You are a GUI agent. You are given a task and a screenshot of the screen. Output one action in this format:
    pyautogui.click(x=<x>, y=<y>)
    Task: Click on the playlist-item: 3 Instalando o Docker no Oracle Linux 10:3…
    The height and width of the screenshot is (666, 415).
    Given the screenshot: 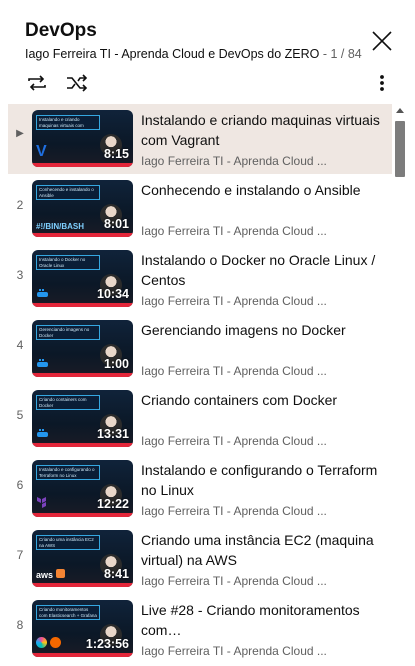 What is the action you would take?
    pyautogui.click(x=200, y=279)
    